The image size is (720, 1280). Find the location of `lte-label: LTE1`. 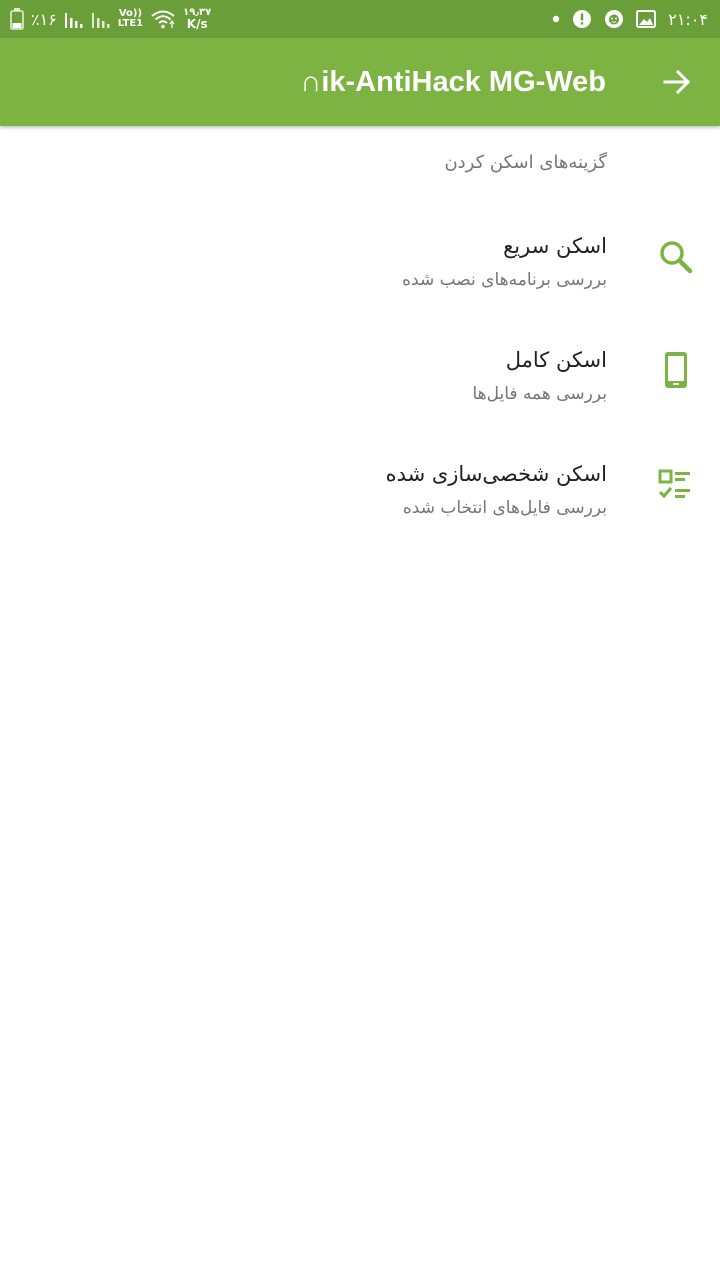

lte-label: LTE1 is located at coordinates (130, 23).